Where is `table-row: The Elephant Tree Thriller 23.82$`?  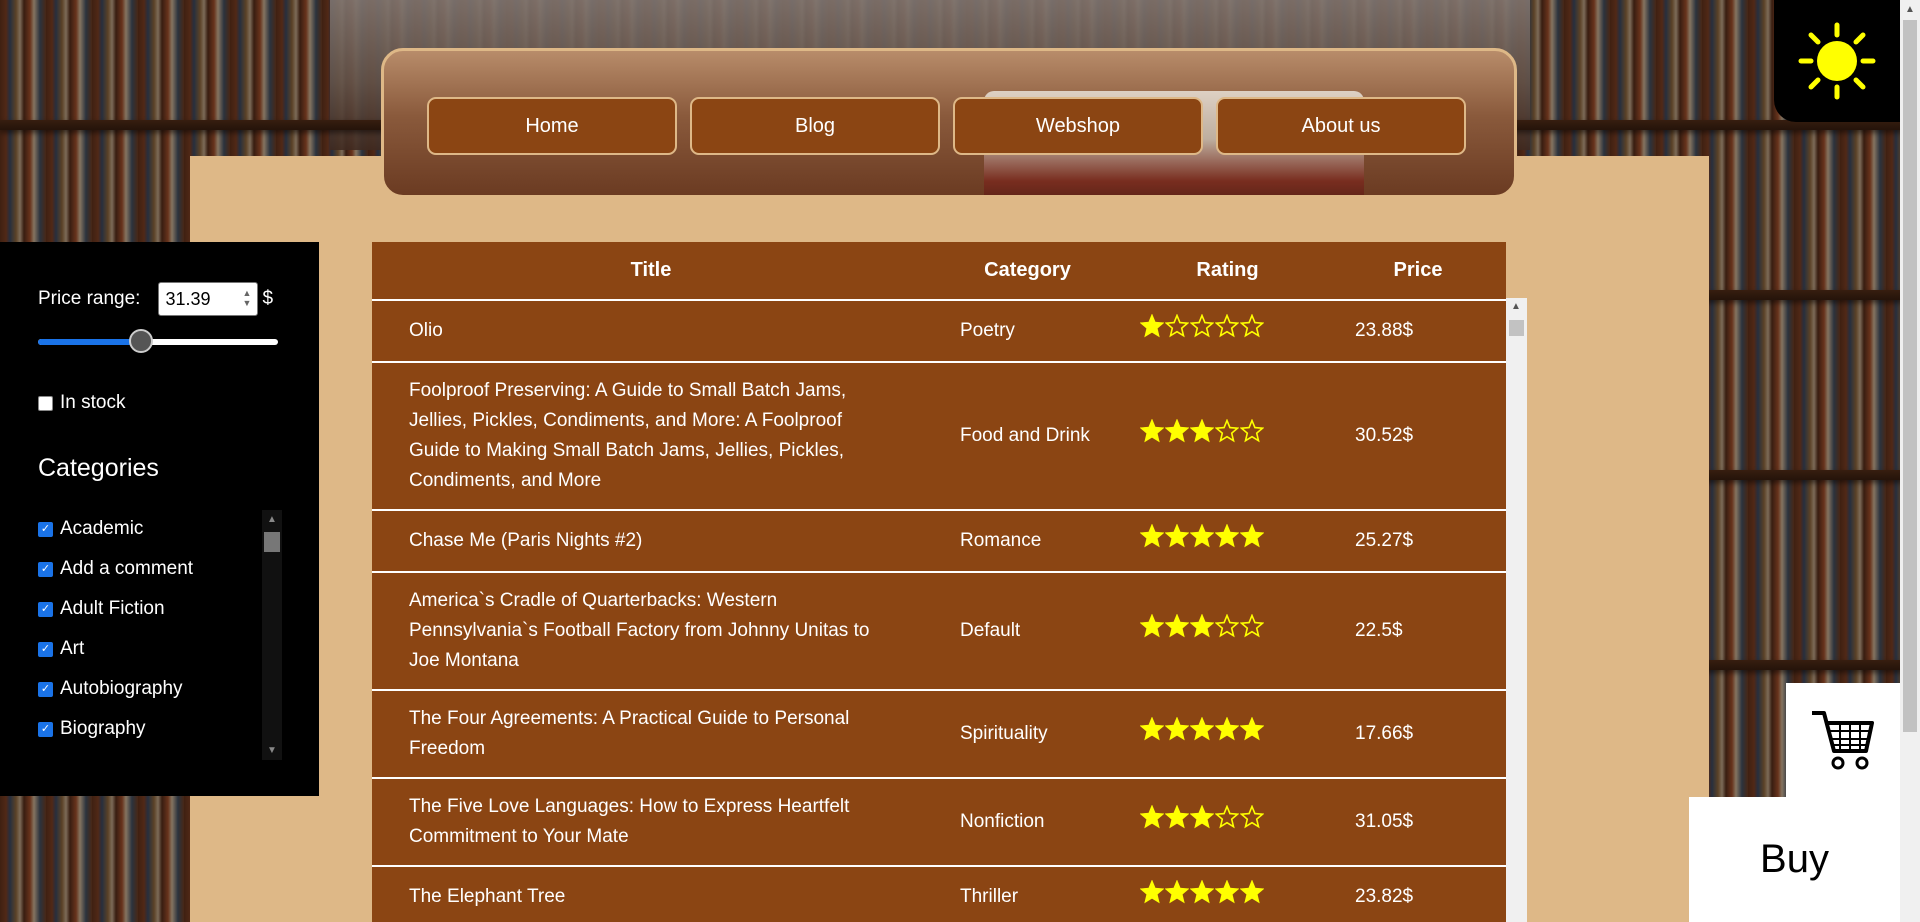 table-row: The Elephant Tree Thriller 23.82$ is located at coordinates (939, 893).